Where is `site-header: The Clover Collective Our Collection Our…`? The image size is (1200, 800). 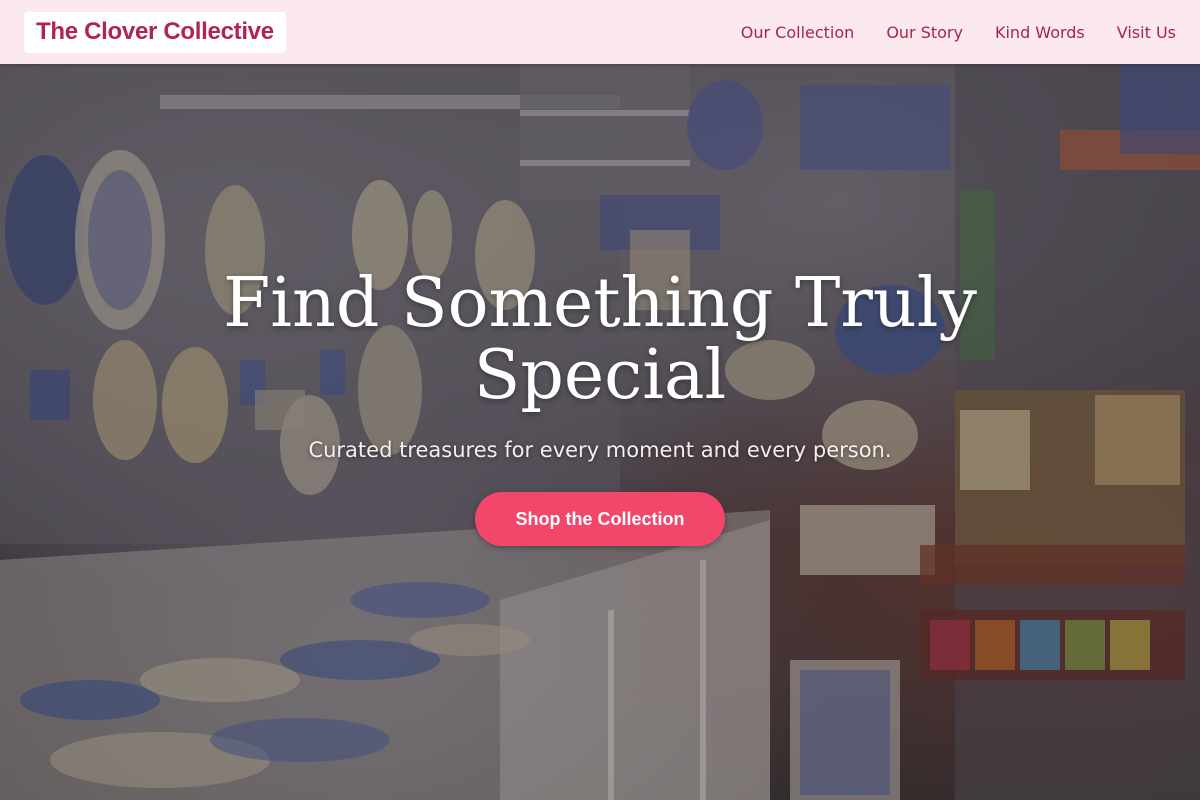
site-header: The Clover Collective Our Collection Our… is located at coordinates (600, 32).